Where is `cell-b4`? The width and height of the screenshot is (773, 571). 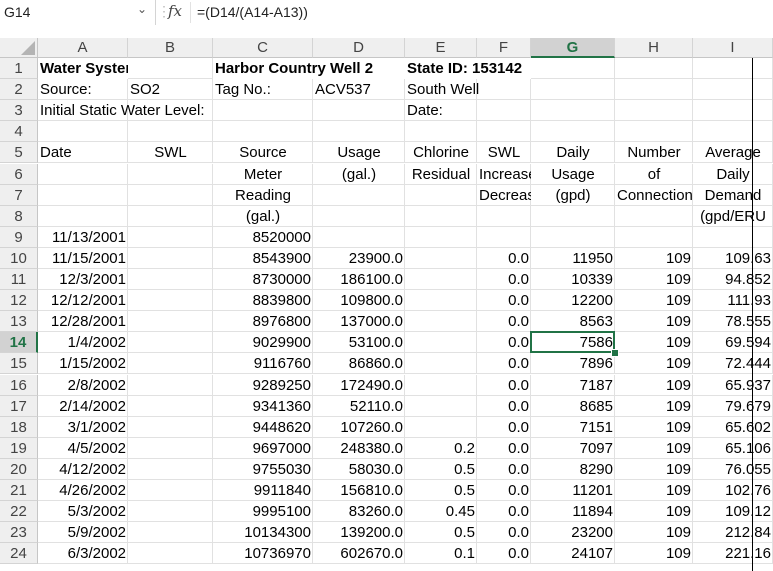 cell-b4 is located at coordinates (170, 132).